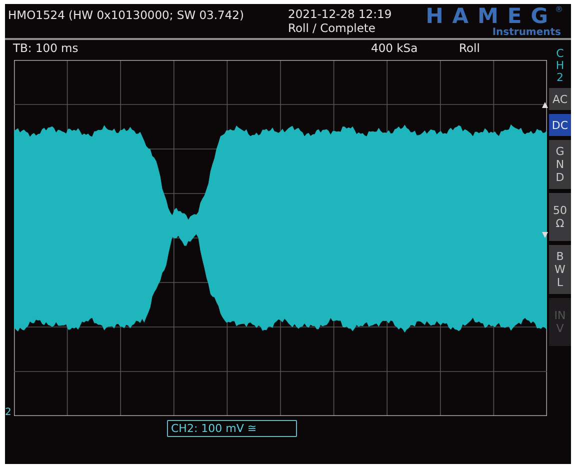 This screenshot has width=575, height=468. I want to click on logo-subtitle: Instruments, so click(526, 32).